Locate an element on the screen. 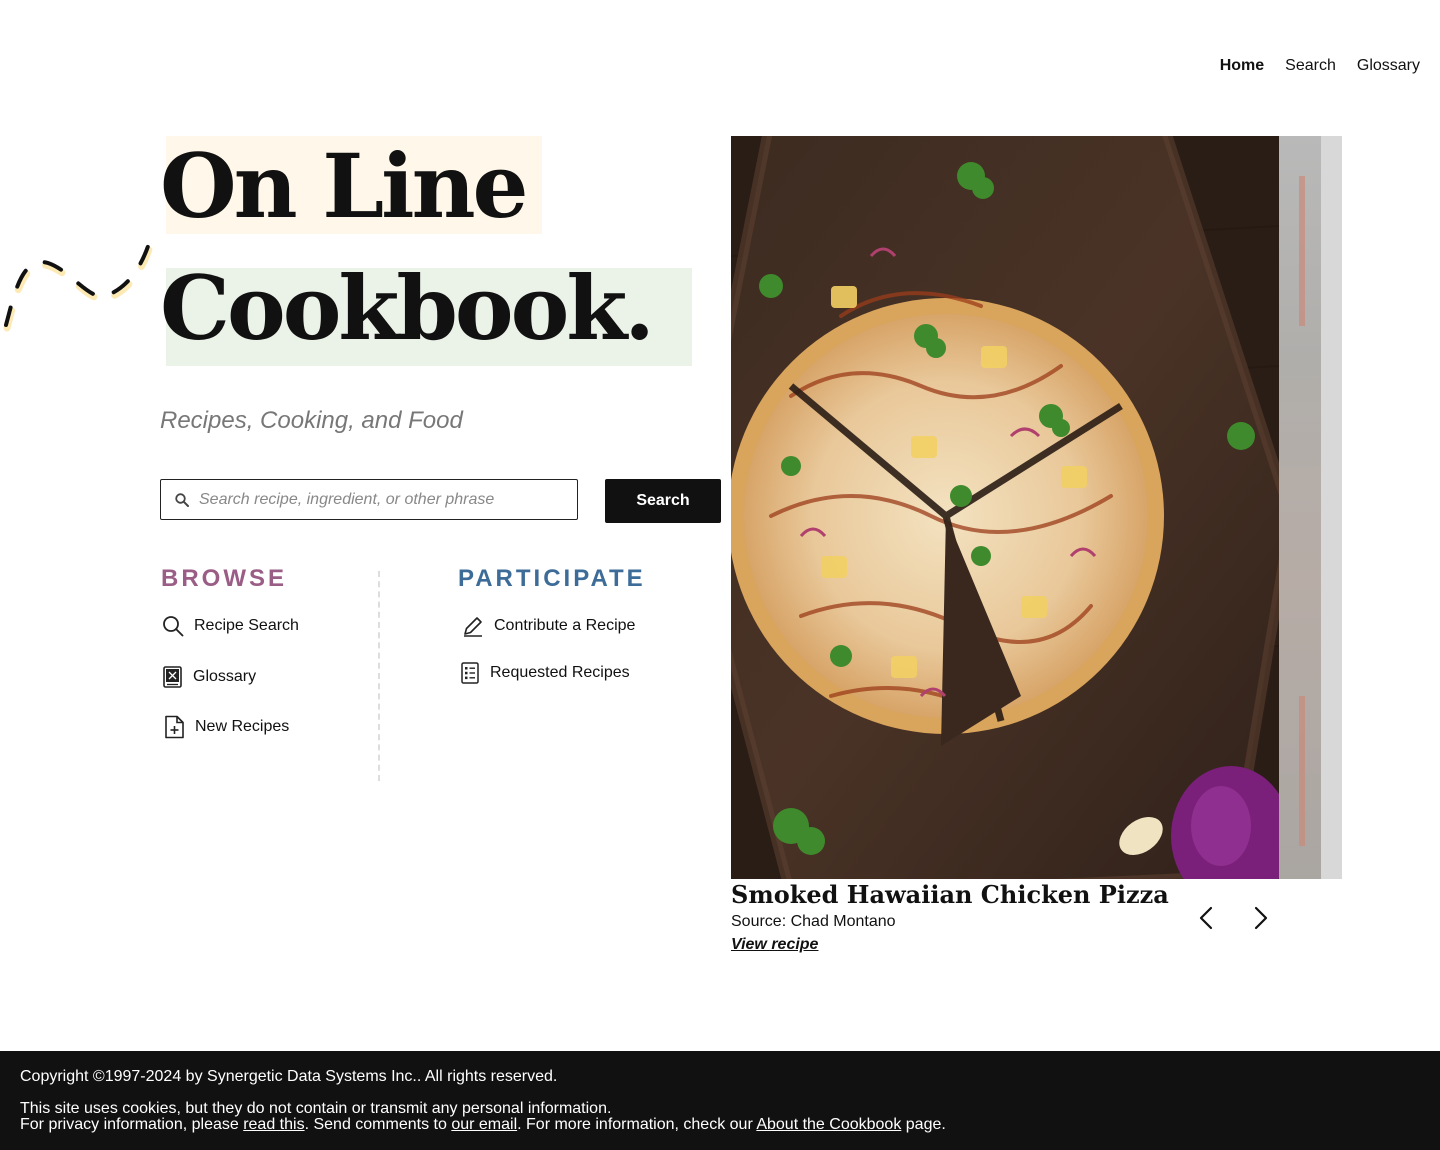 The image size is (1440, 1150). search-box is located at coordinates (369, 499).